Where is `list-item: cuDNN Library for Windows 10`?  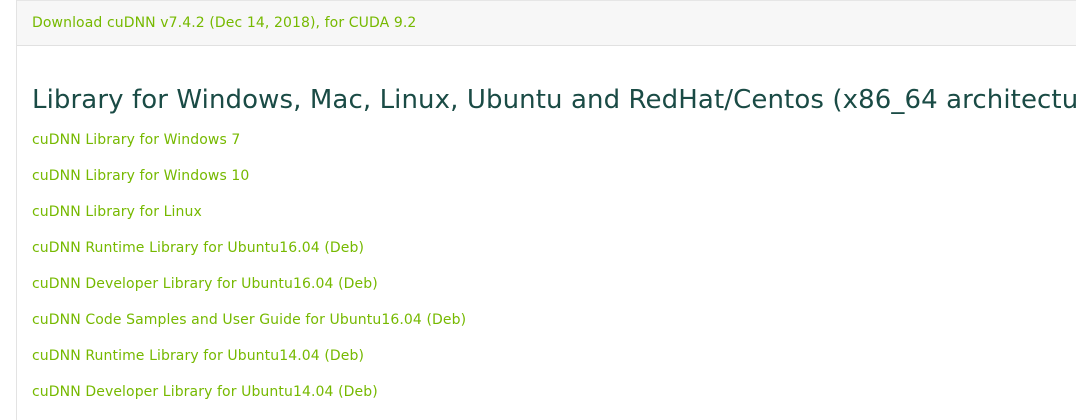
list-item: cuDNN Library for Windows 10 is located at coordinates (249, 183).